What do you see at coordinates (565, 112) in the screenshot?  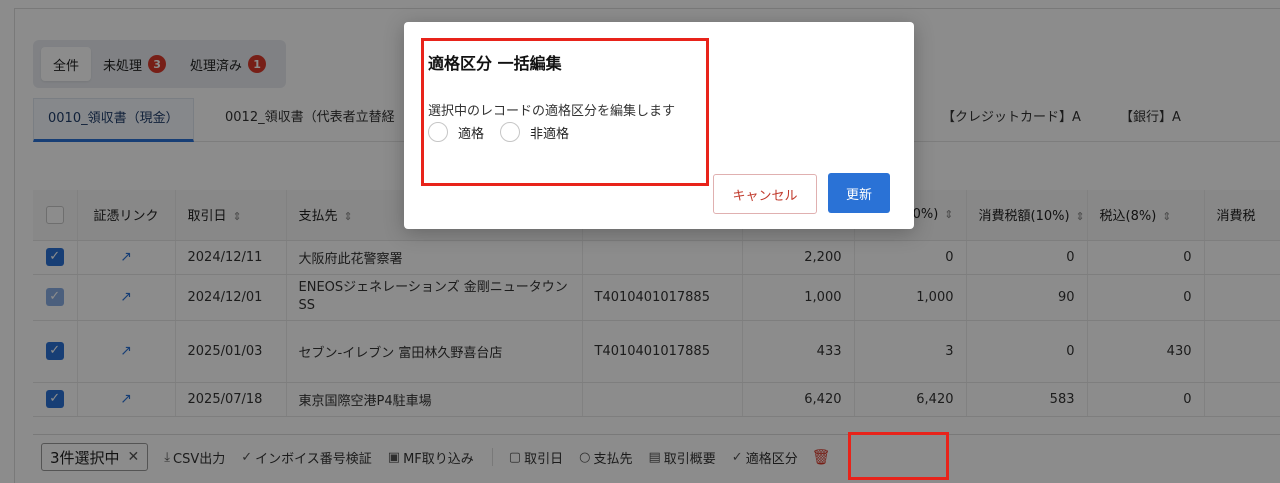 I see `highlight-box-dialog` at bounding box center [565, 112].